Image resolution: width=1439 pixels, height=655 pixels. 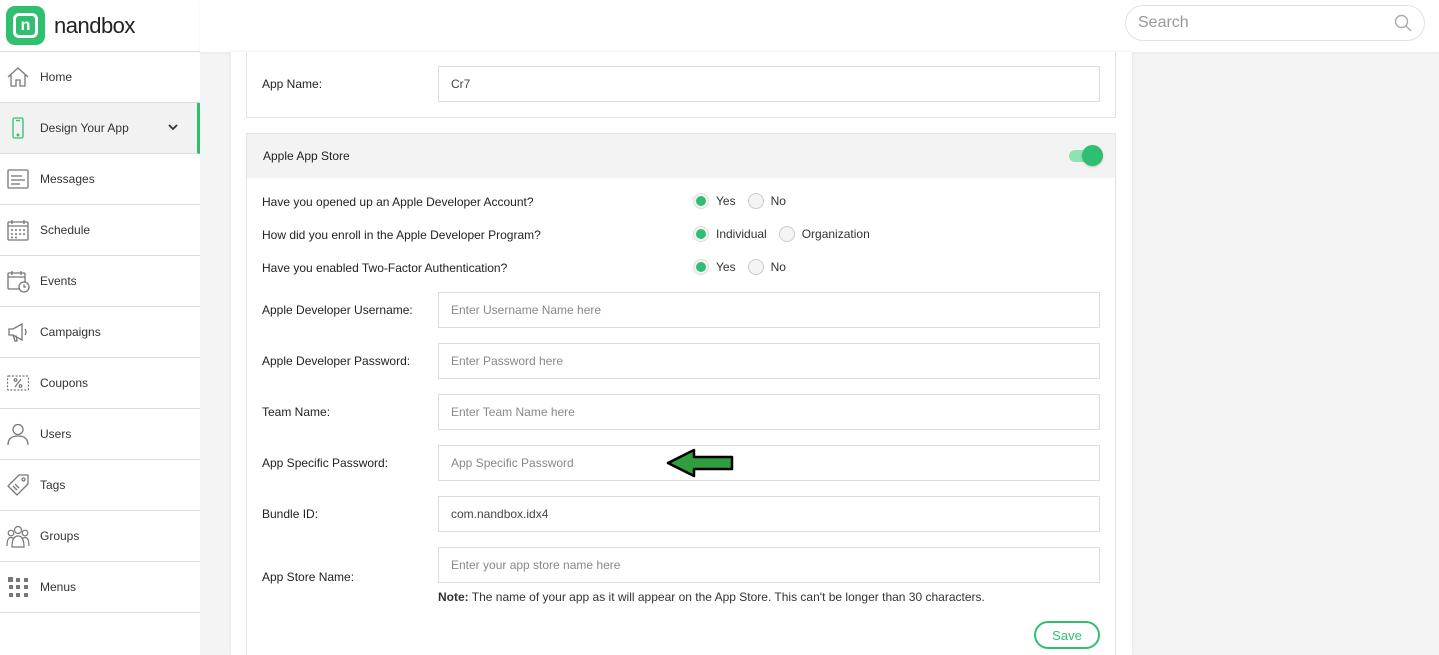 I want to click on app-specific-password-label: App Specific Password:, so click(x=325, y=463).